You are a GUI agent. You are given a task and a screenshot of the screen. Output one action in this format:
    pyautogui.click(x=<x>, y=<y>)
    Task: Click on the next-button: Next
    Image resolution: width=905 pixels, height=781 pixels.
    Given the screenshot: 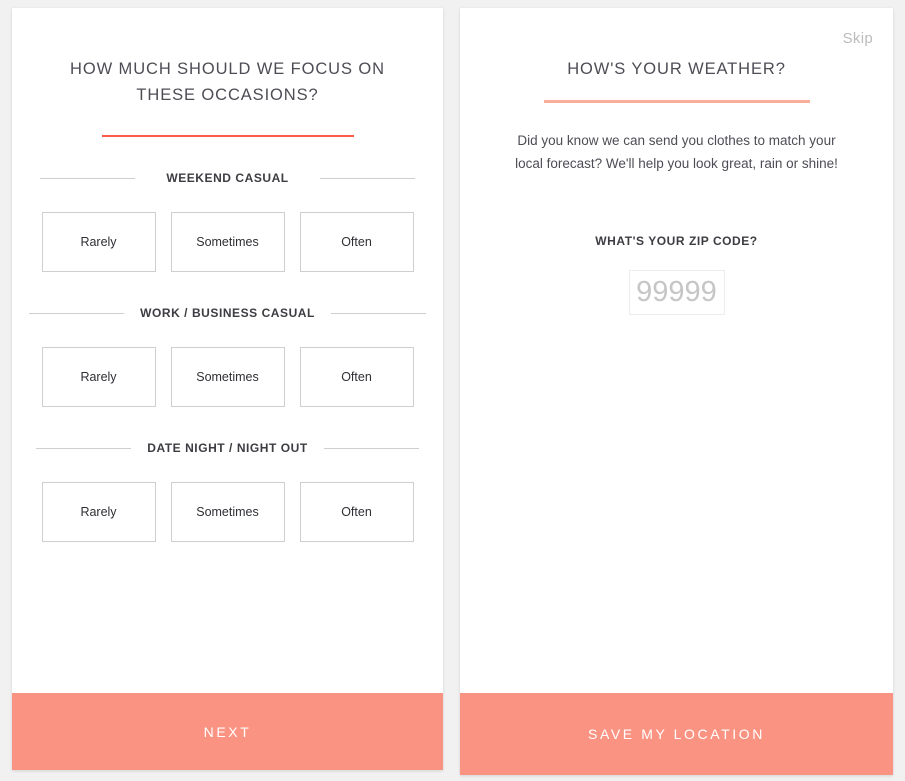 What is the action you would take?
    pyautogui.click(x=227, y=731)
    